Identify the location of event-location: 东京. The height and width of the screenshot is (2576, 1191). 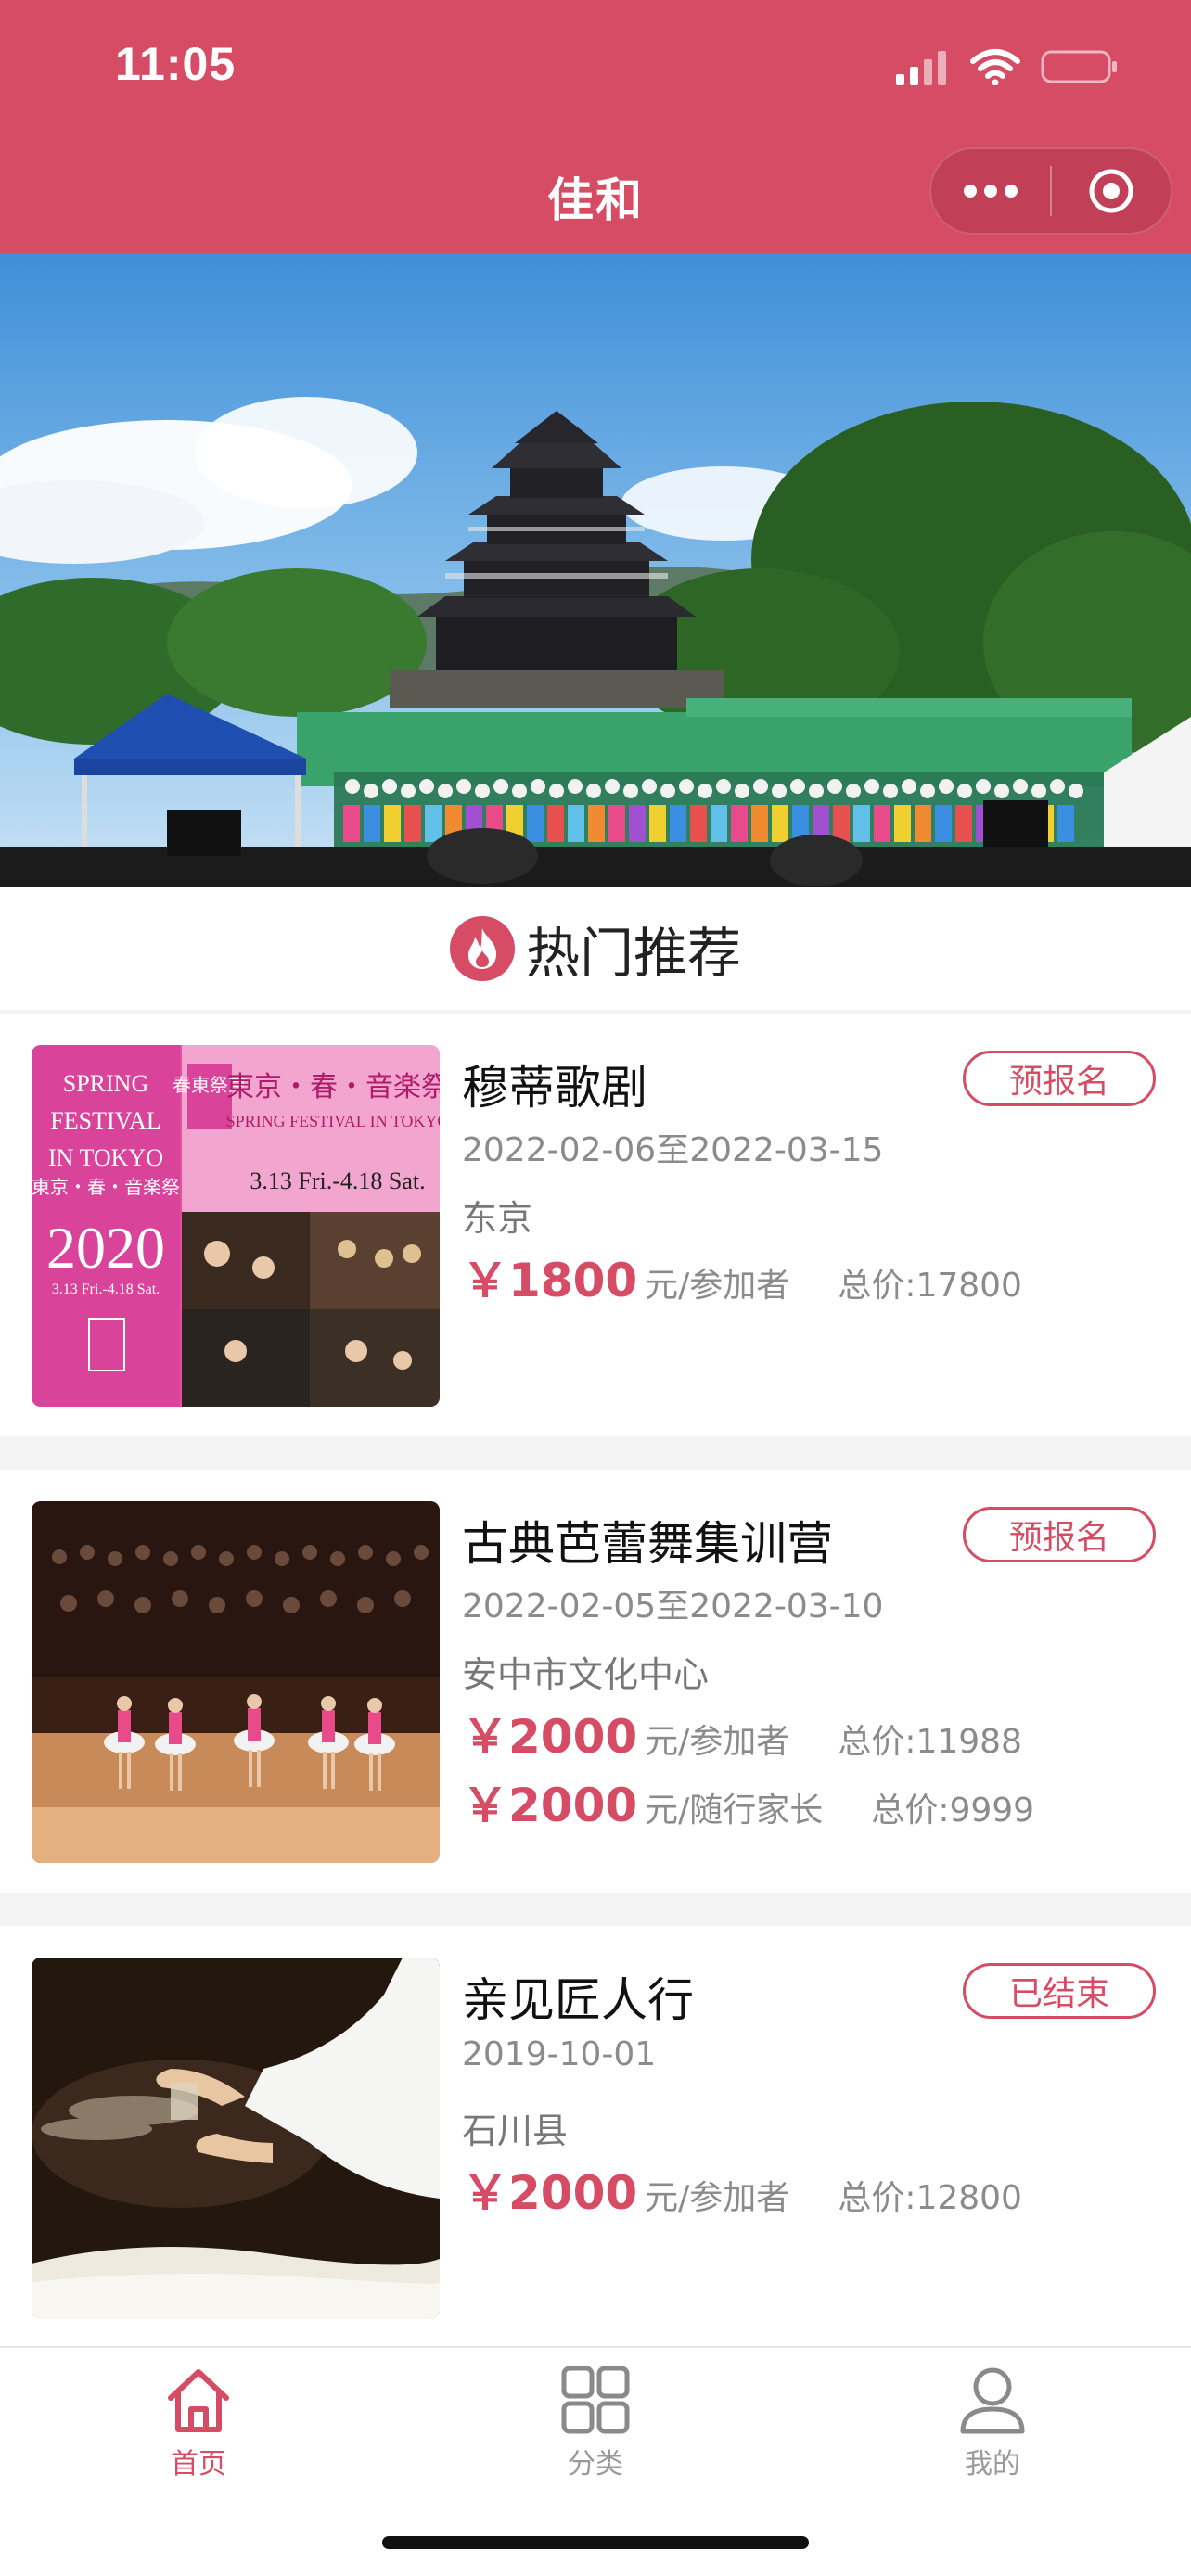
(497, 1218).